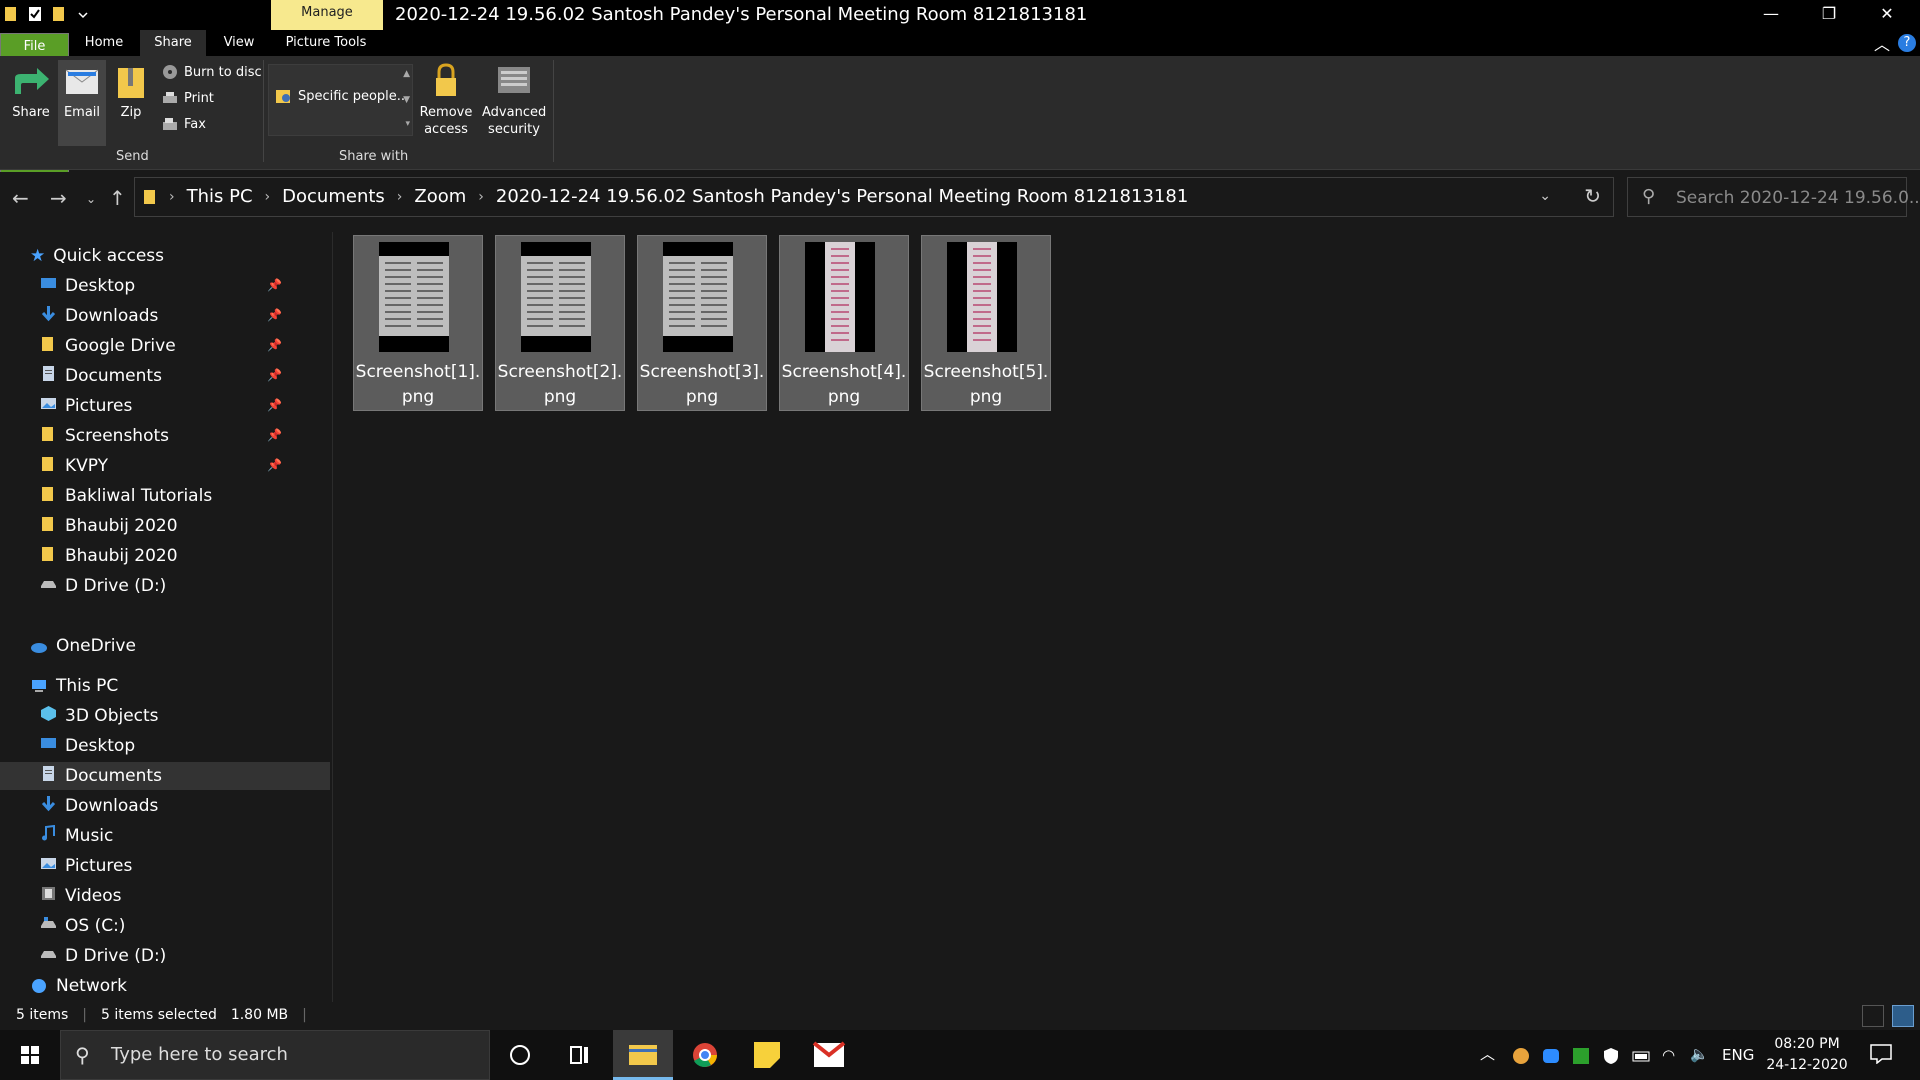 This screenshot has height=1080, width=1920. What do you see at coordinates (165, 776) in the screenshot?
I see `sidebar-item-pc-documents: Documents` at bounding box center [165, 776].